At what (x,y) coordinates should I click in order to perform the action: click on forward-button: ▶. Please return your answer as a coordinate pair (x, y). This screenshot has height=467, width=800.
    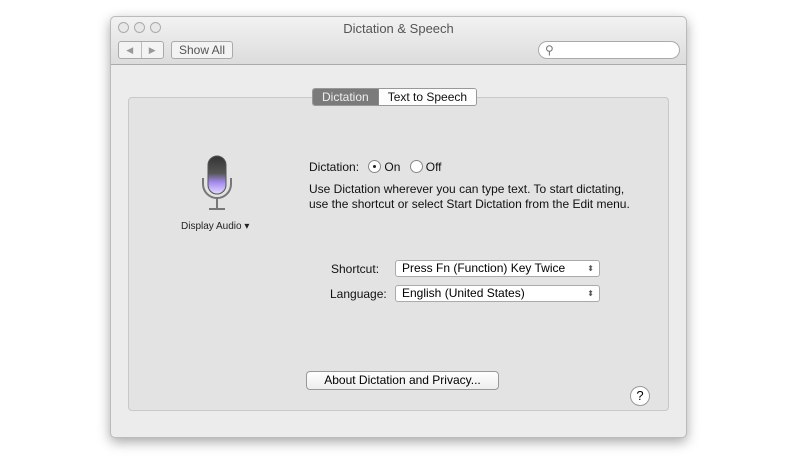
    Looking at the image, I should click on (153, 50).